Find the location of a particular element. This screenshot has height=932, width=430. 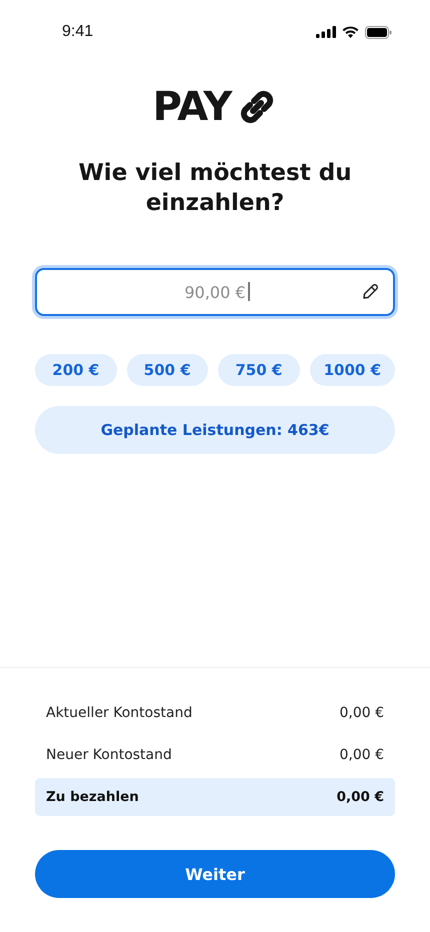

amount-chip: 1000 € is located at coordinates (353, 370).